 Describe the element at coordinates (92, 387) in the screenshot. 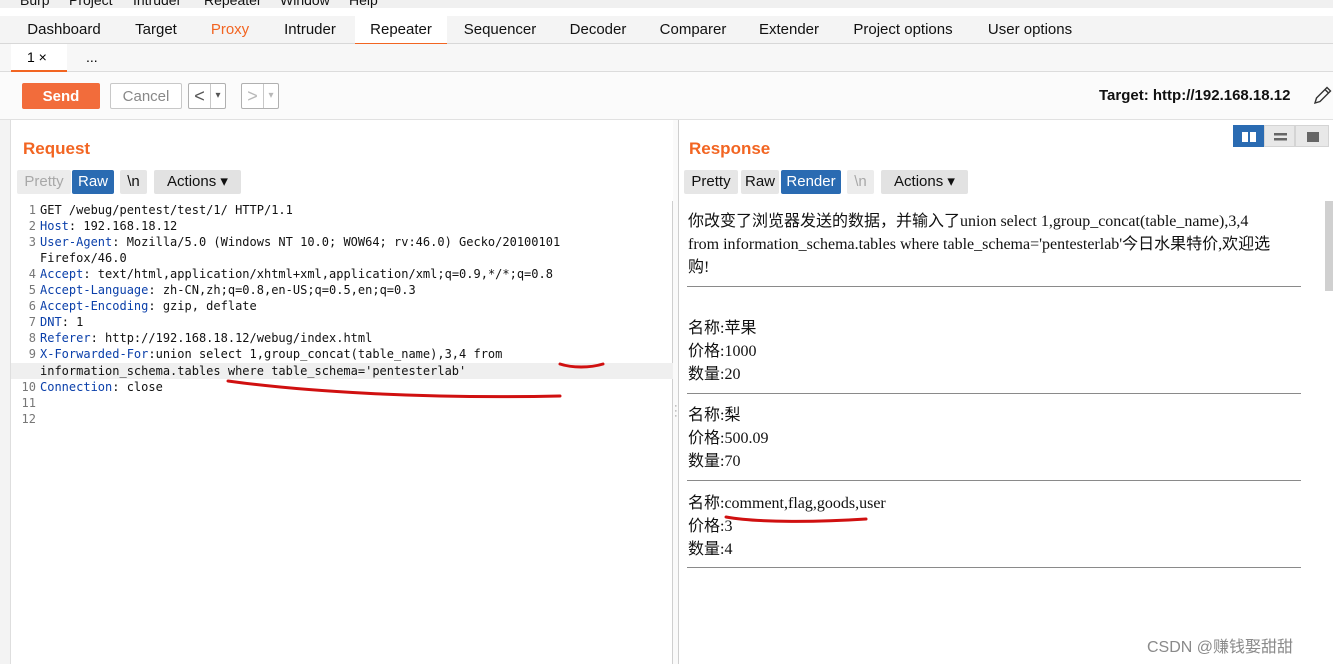

I see `request-line: 10 Connection: close` at that location.